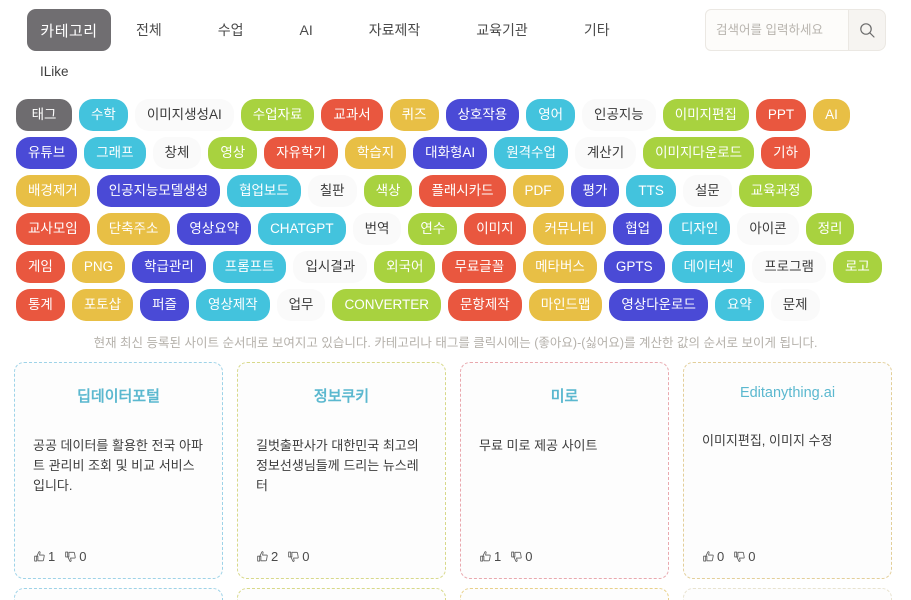  I want to click on tag-chip: 영상요약, so click(214, 229).